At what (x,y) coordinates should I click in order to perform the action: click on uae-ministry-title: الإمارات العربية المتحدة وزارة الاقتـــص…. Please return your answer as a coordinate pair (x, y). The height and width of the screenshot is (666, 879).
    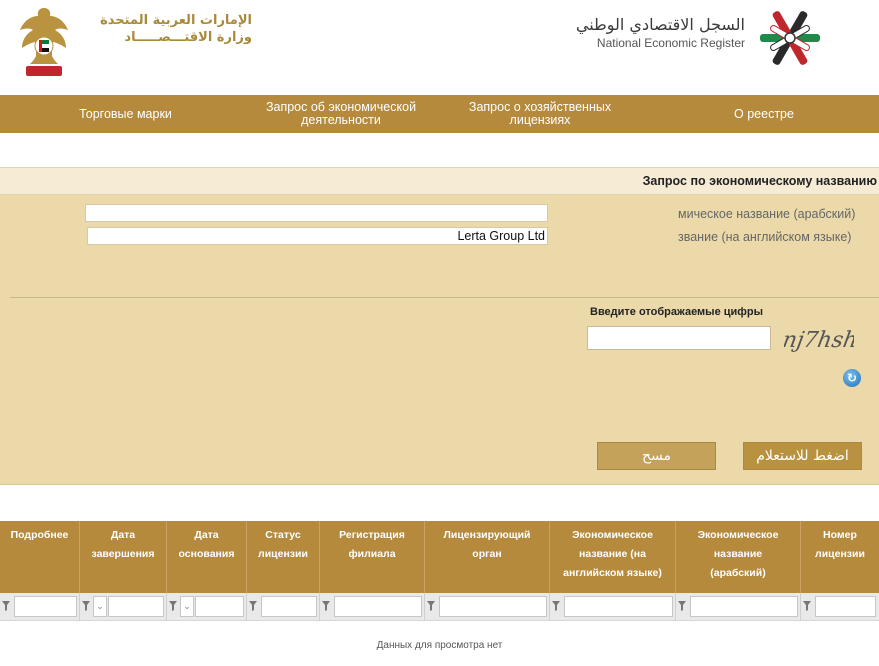
    Looking at the image, I should click on (172, 29).